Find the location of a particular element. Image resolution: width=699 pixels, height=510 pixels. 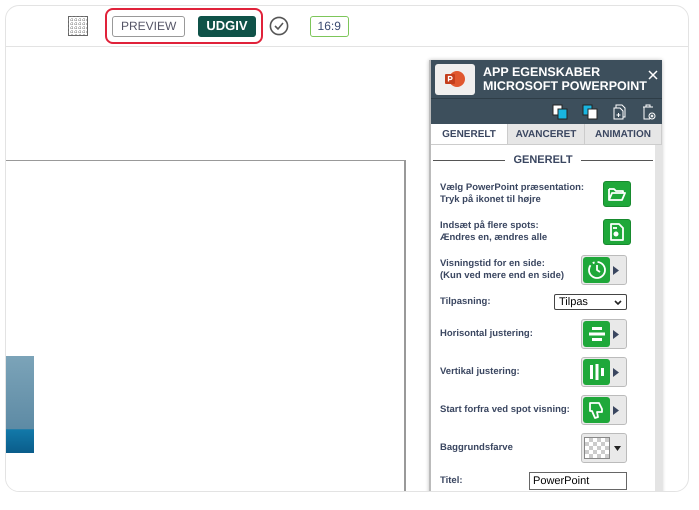

delete-icon is located at coordinates (649, 112).